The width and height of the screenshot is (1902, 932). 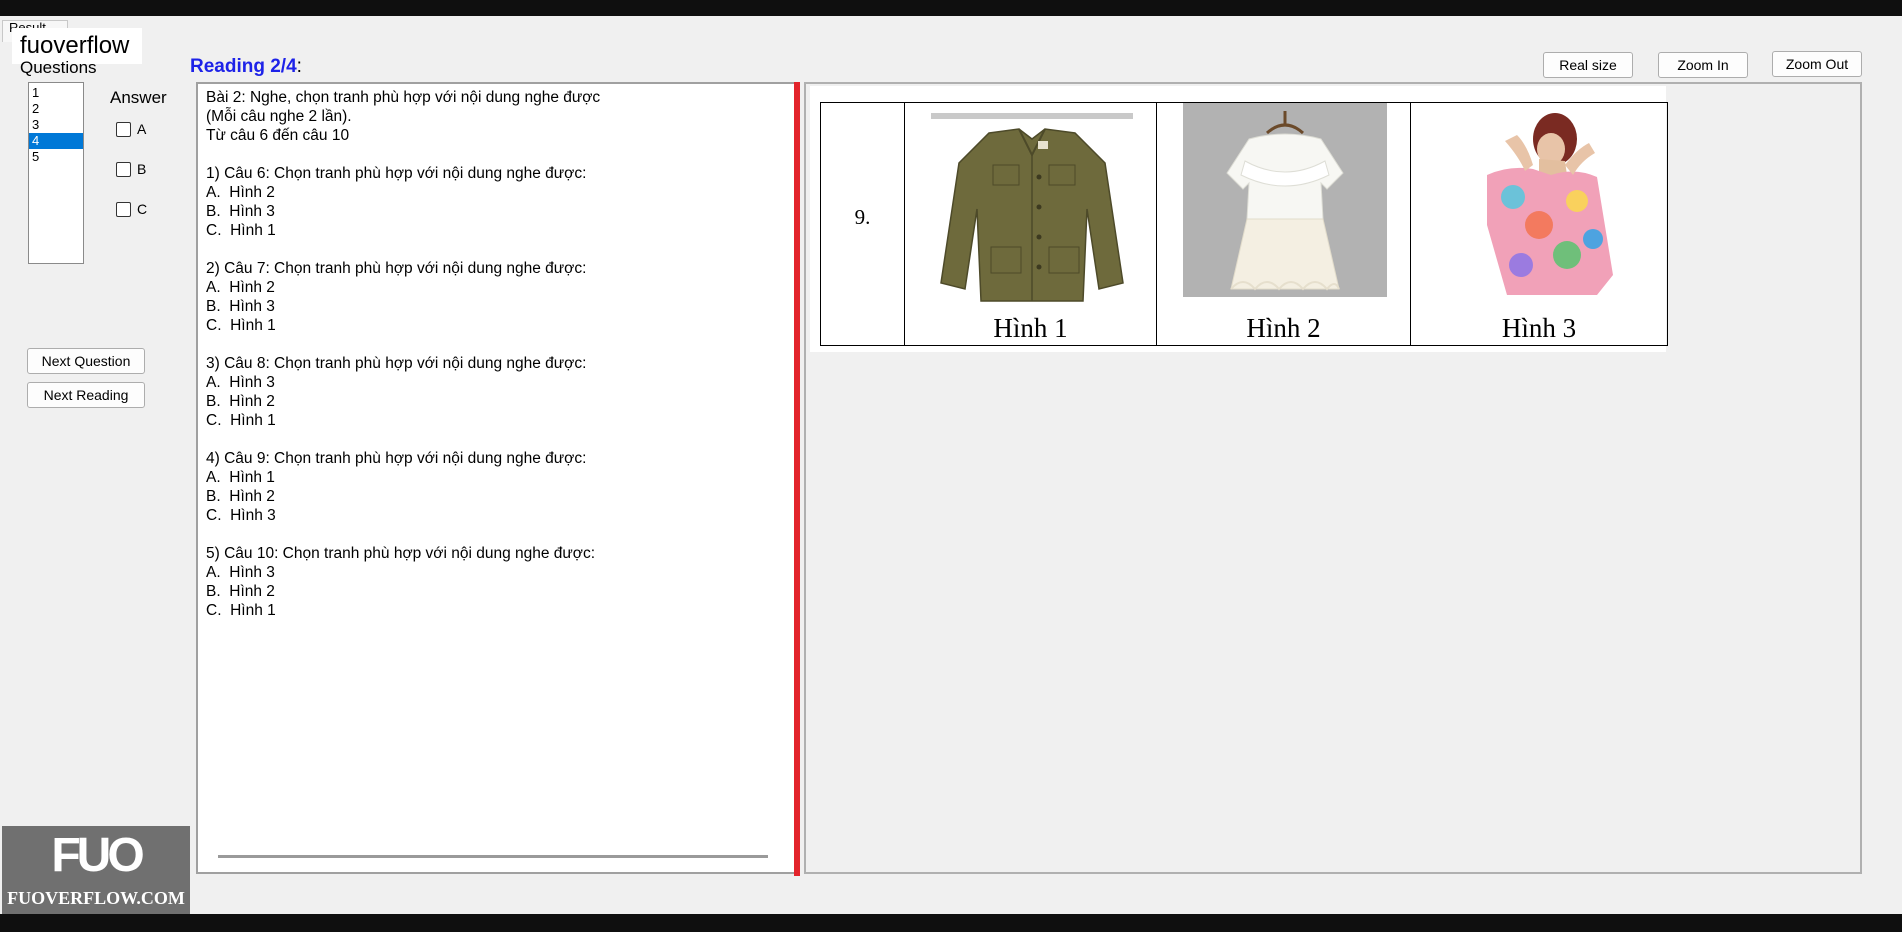 I want to click on panel-splitter, so click(x=797, y=479).